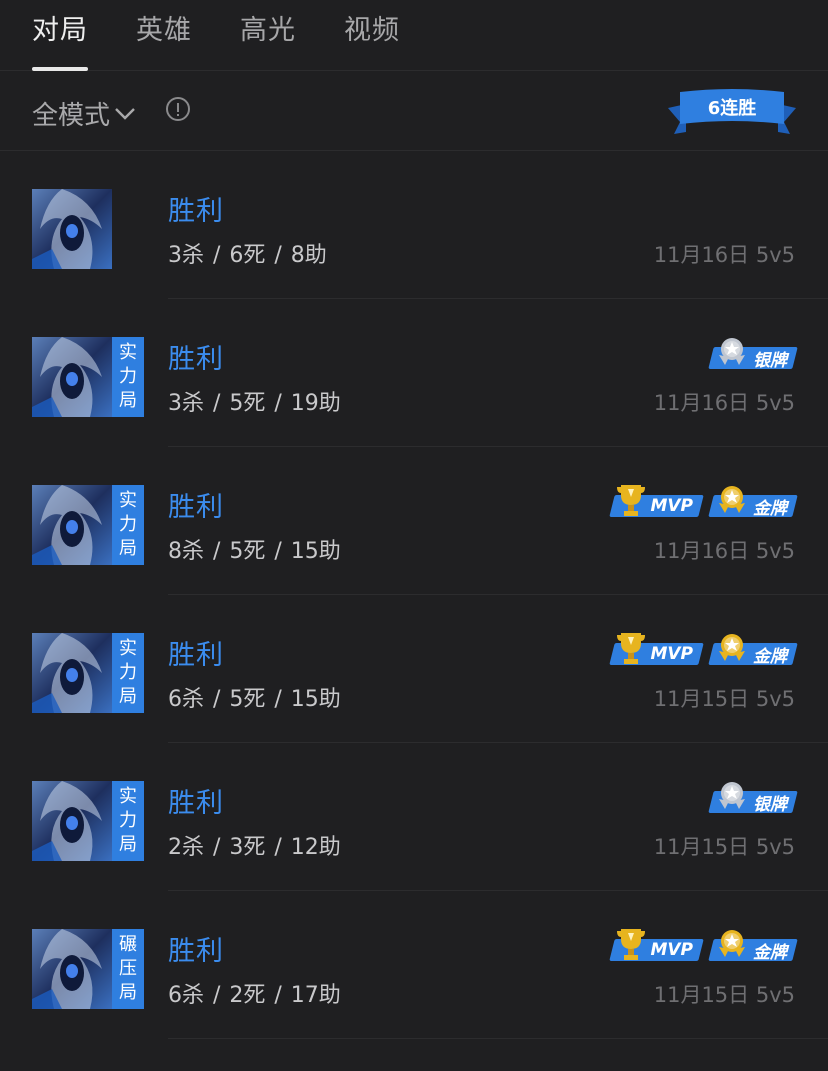 The image size is (828, 1071). Describe the element at coordinates (254, 403) in the screenshot. I see `kda-stats: 3杀 / 5死 / 19助` at that location.